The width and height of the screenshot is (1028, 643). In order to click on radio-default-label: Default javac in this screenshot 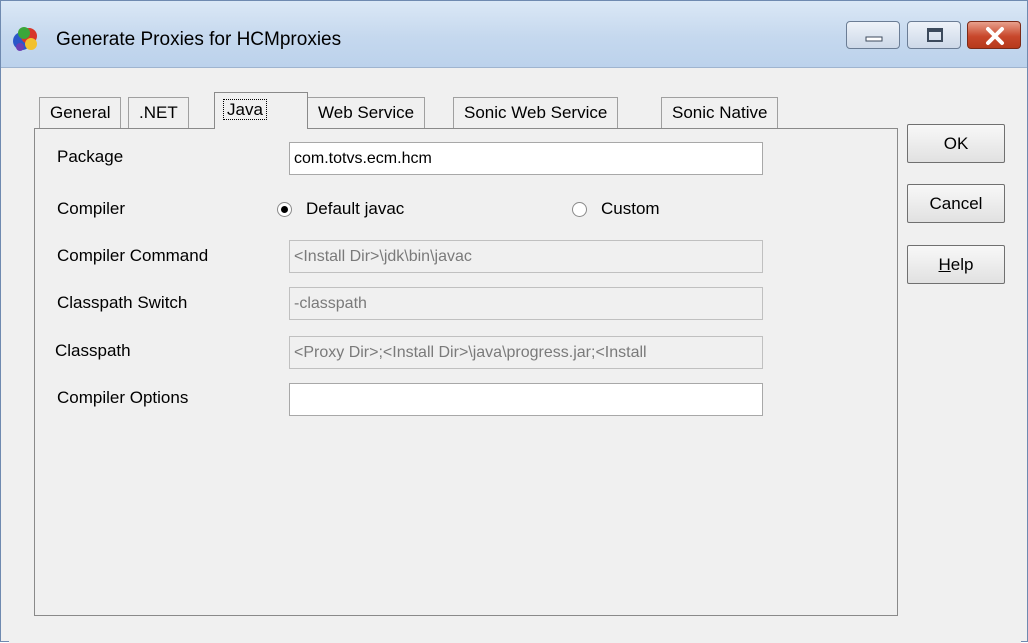, I will do `click(355, 208)`.